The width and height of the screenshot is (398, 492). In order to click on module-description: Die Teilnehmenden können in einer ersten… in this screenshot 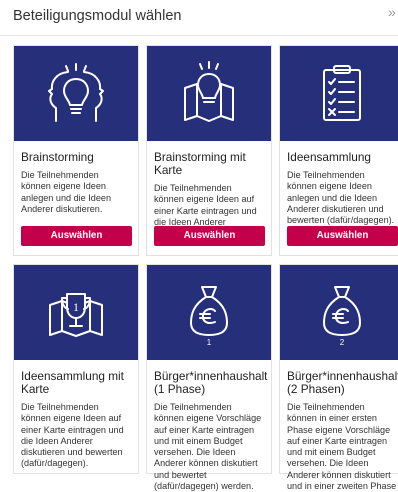, I will do `click(342, 447)`.